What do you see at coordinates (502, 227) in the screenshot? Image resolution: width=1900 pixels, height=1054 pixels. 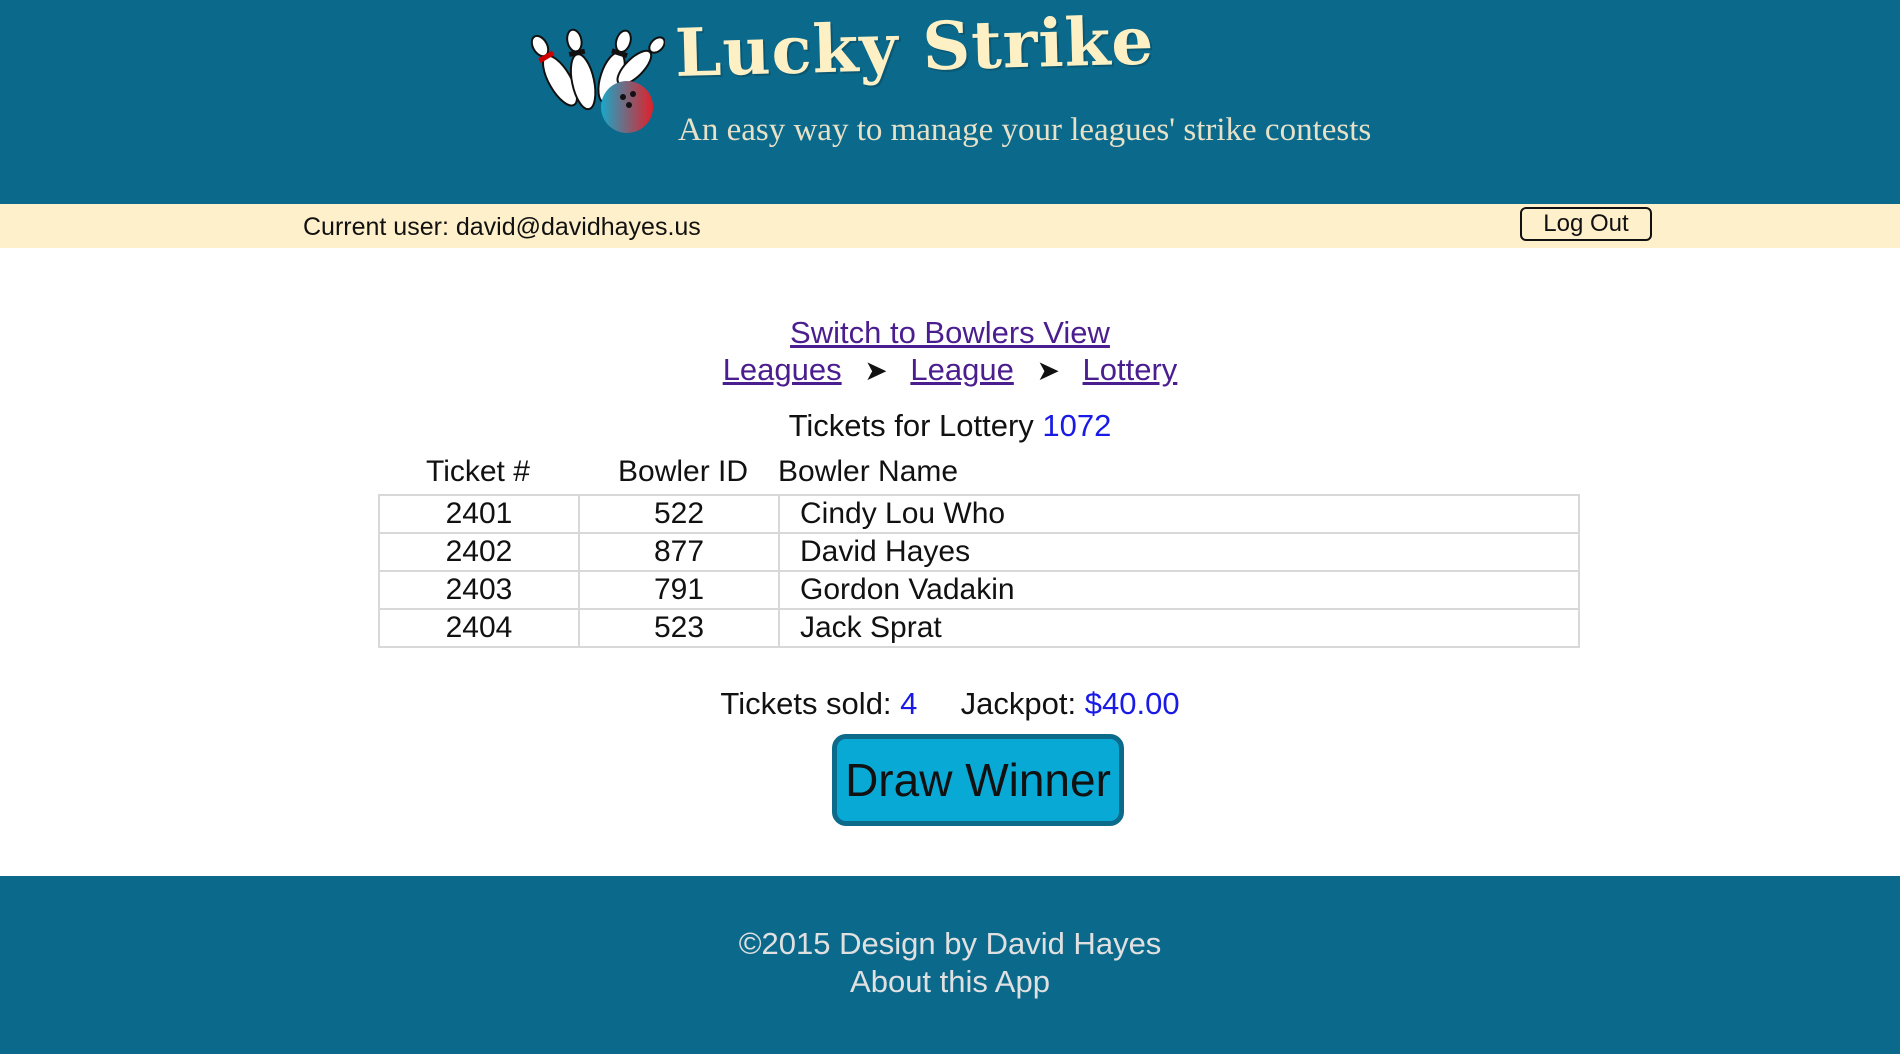 I see `current-user-label: Current user: david@davidhayes.us` at bounding box center [502, 227].